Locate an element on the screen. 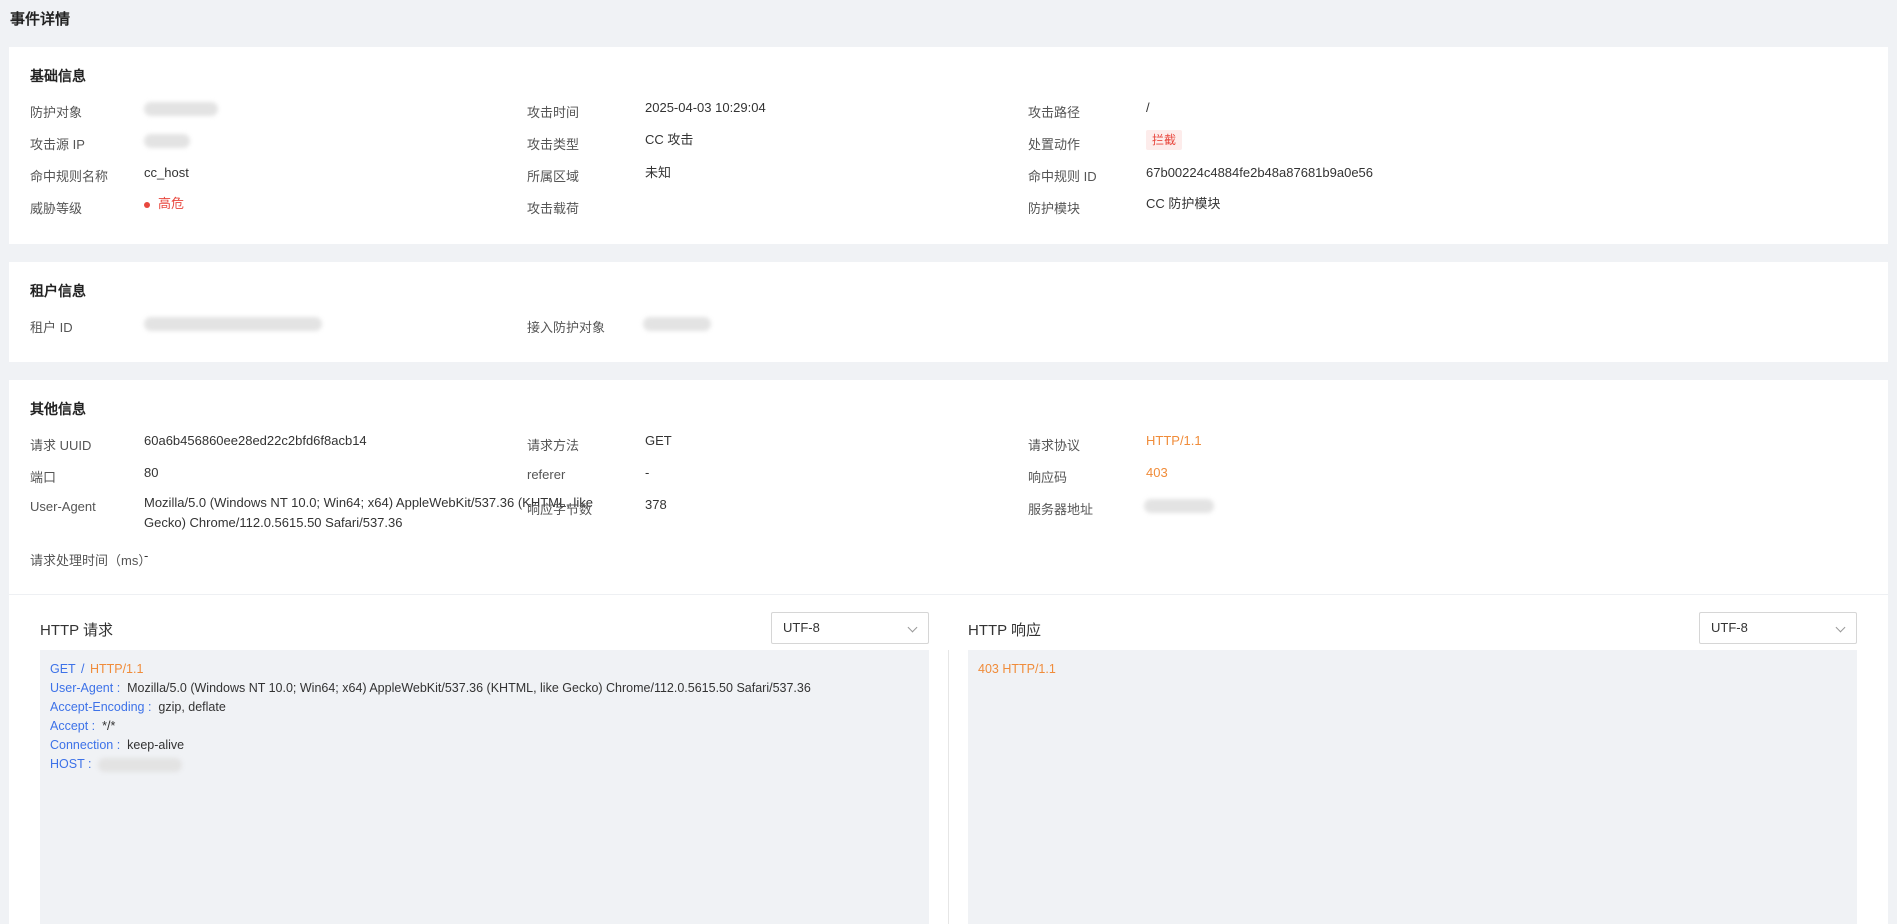 This screenshot has height=924, width=1897. basic-info-title: 基础信息 is located at coordinates (58, 76).